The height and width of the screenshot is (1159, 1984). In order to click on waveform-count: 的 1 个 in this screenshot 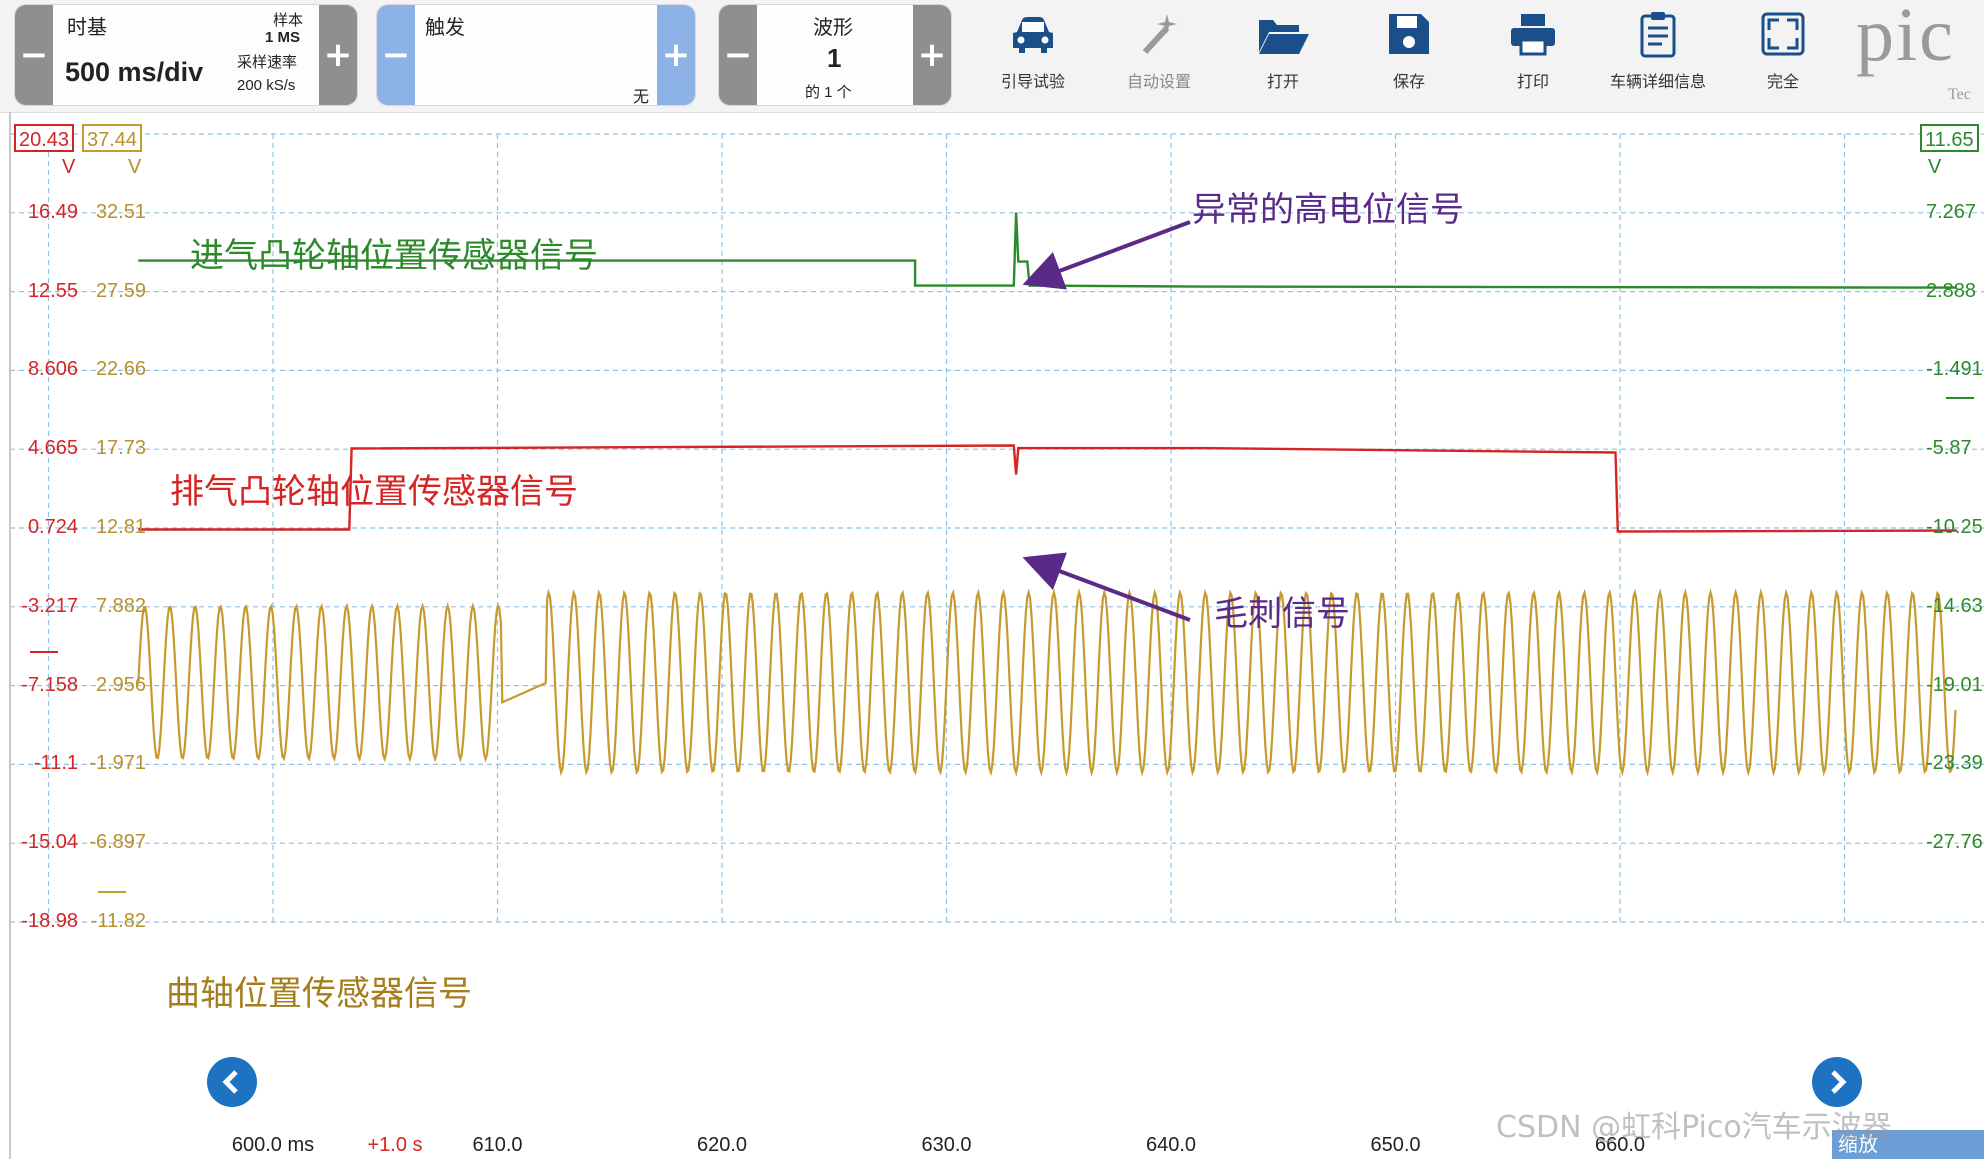, I will do `click(828, 92)`.